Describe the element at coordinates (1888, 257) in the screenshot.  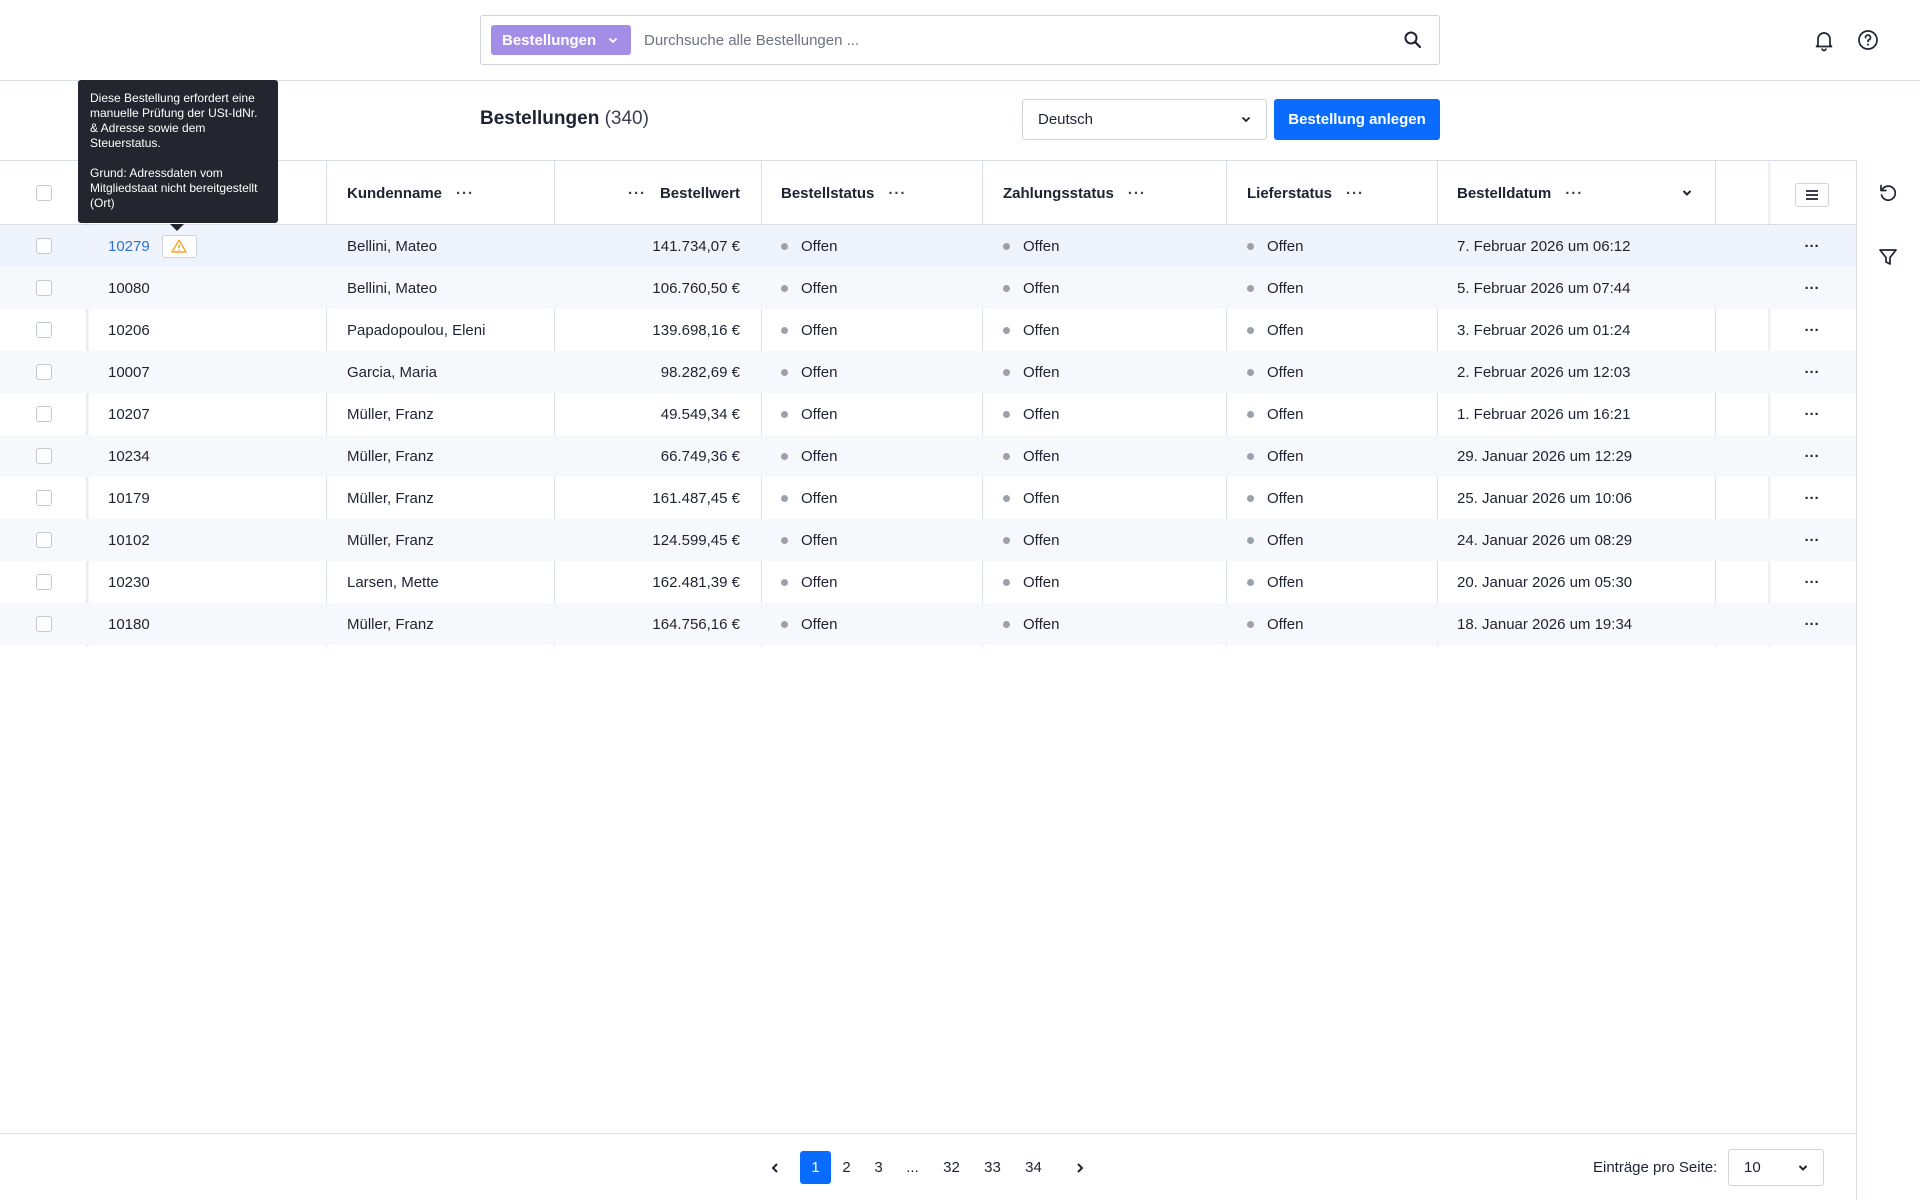
I see `filter-icon` at that location.